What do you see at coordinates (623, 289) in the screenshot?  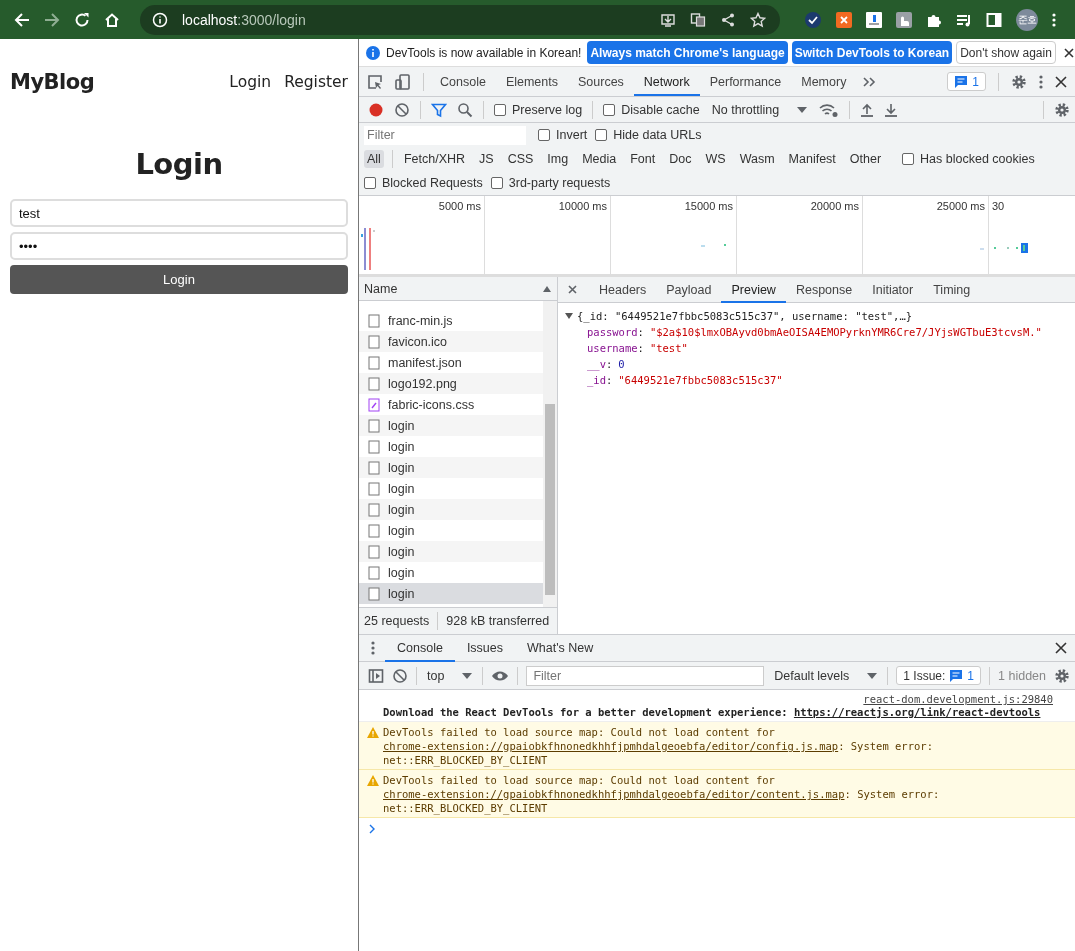 I see `detail-tab: Headers` at bounding box center [623, 289].